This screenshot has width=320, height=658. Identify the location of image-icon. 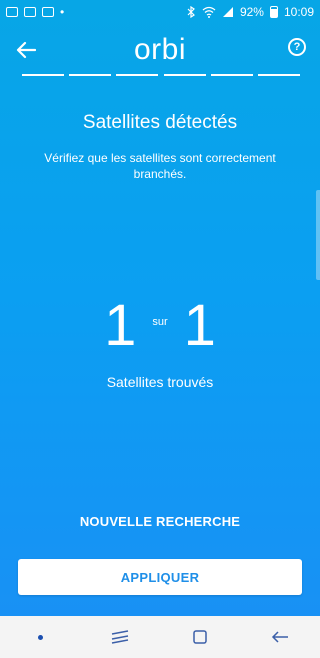
(12, 12).